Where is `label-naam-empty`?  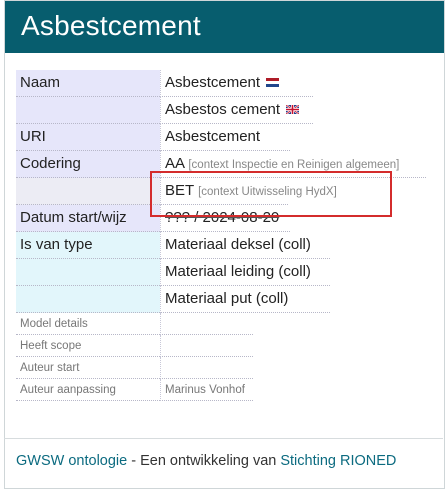 label-naam-empty is located at coordinates (88, 110).